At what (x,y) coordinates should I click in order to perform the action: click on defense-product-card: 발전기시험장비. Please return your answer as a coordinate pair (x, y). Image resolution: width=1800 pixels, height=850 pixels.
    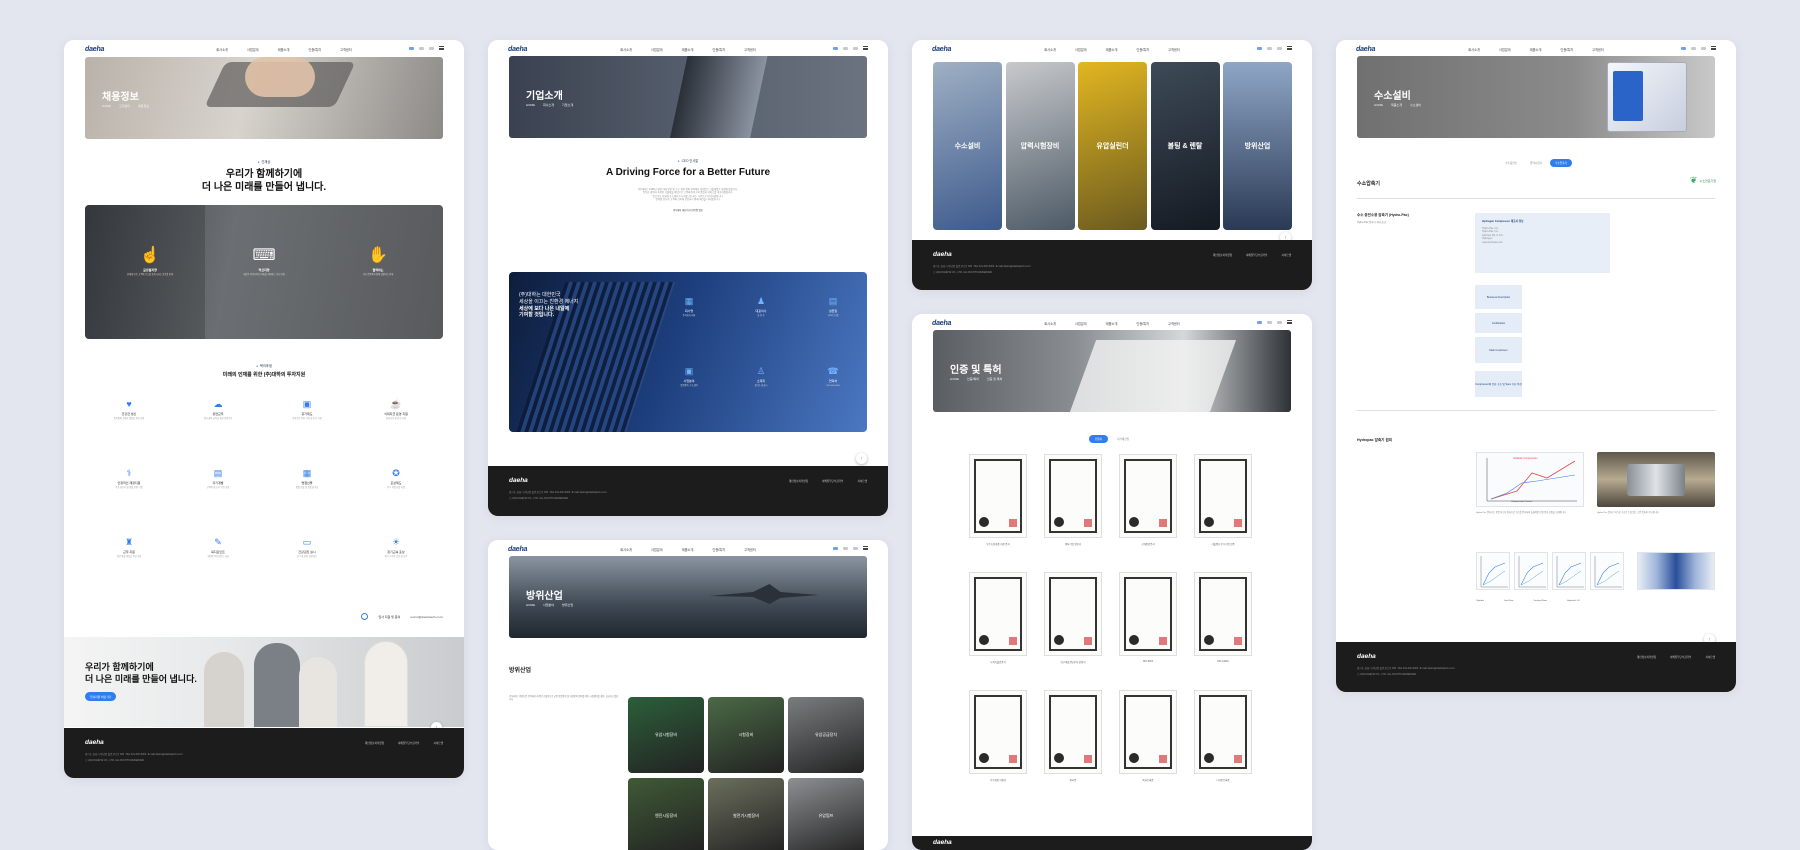
    Looking at the image, I should click on (746, 814).